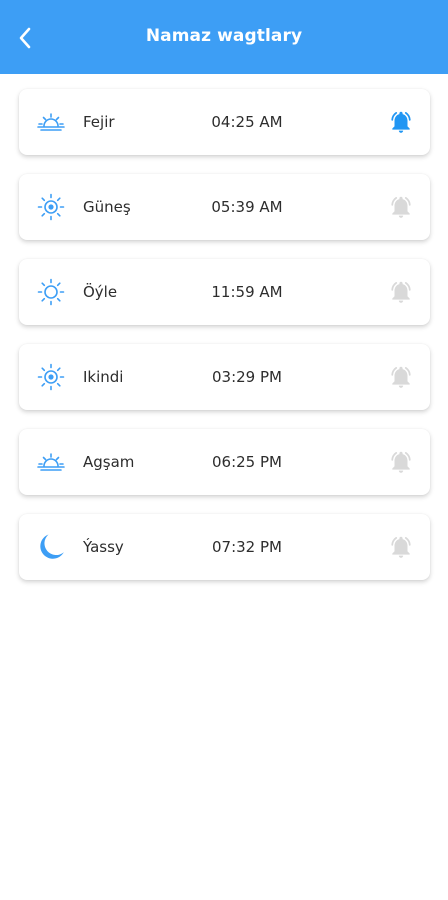  I want to click on app-bar: Namaz wagtlary, so click(224, 37).